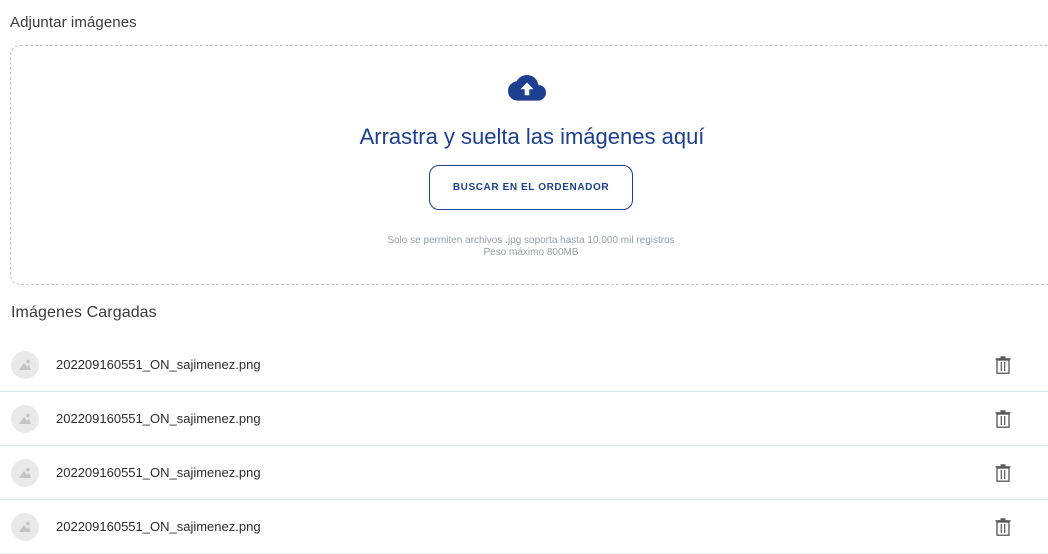 The image size is (1048, 554). I want to click on attach-images-title: Adjuntar imágenes, so click(73, 22).